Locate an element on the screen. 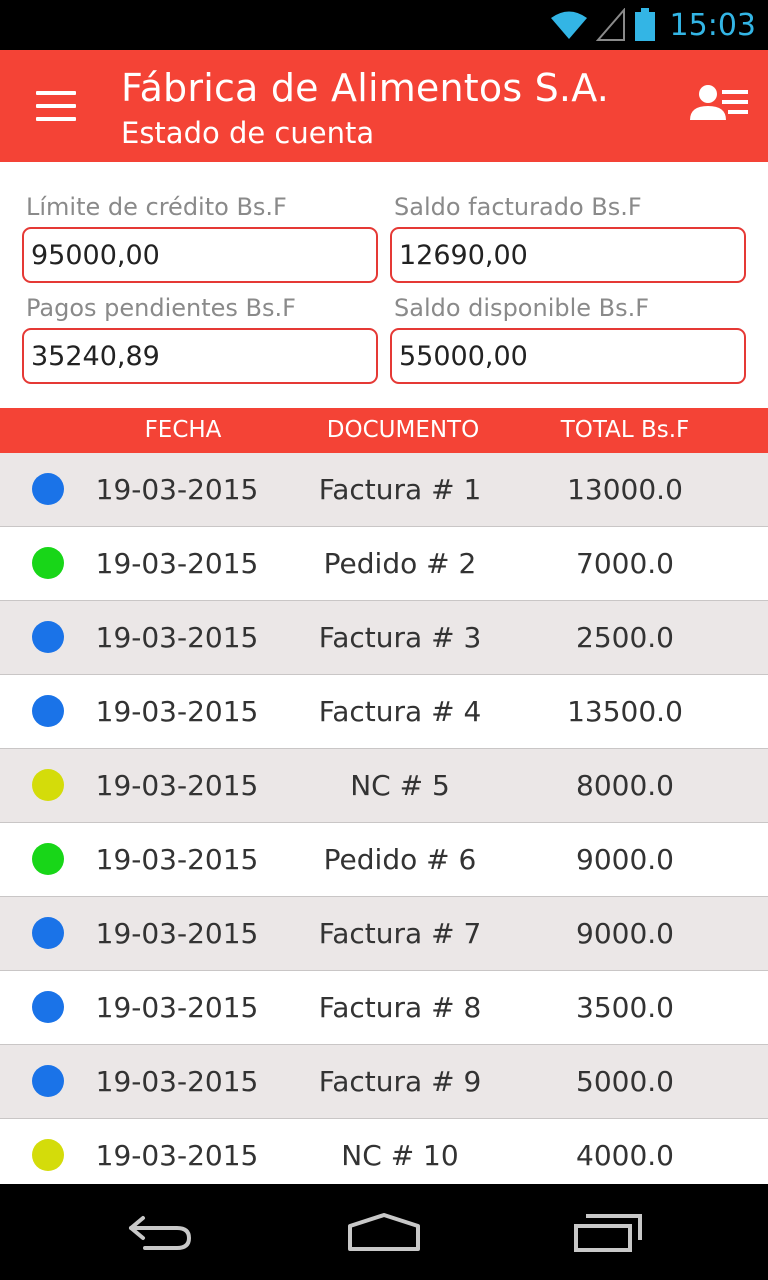 The width and height of the screenshot is (768, 1280). available-balance-field: 55000,00 is located at coordinates (568, 356).